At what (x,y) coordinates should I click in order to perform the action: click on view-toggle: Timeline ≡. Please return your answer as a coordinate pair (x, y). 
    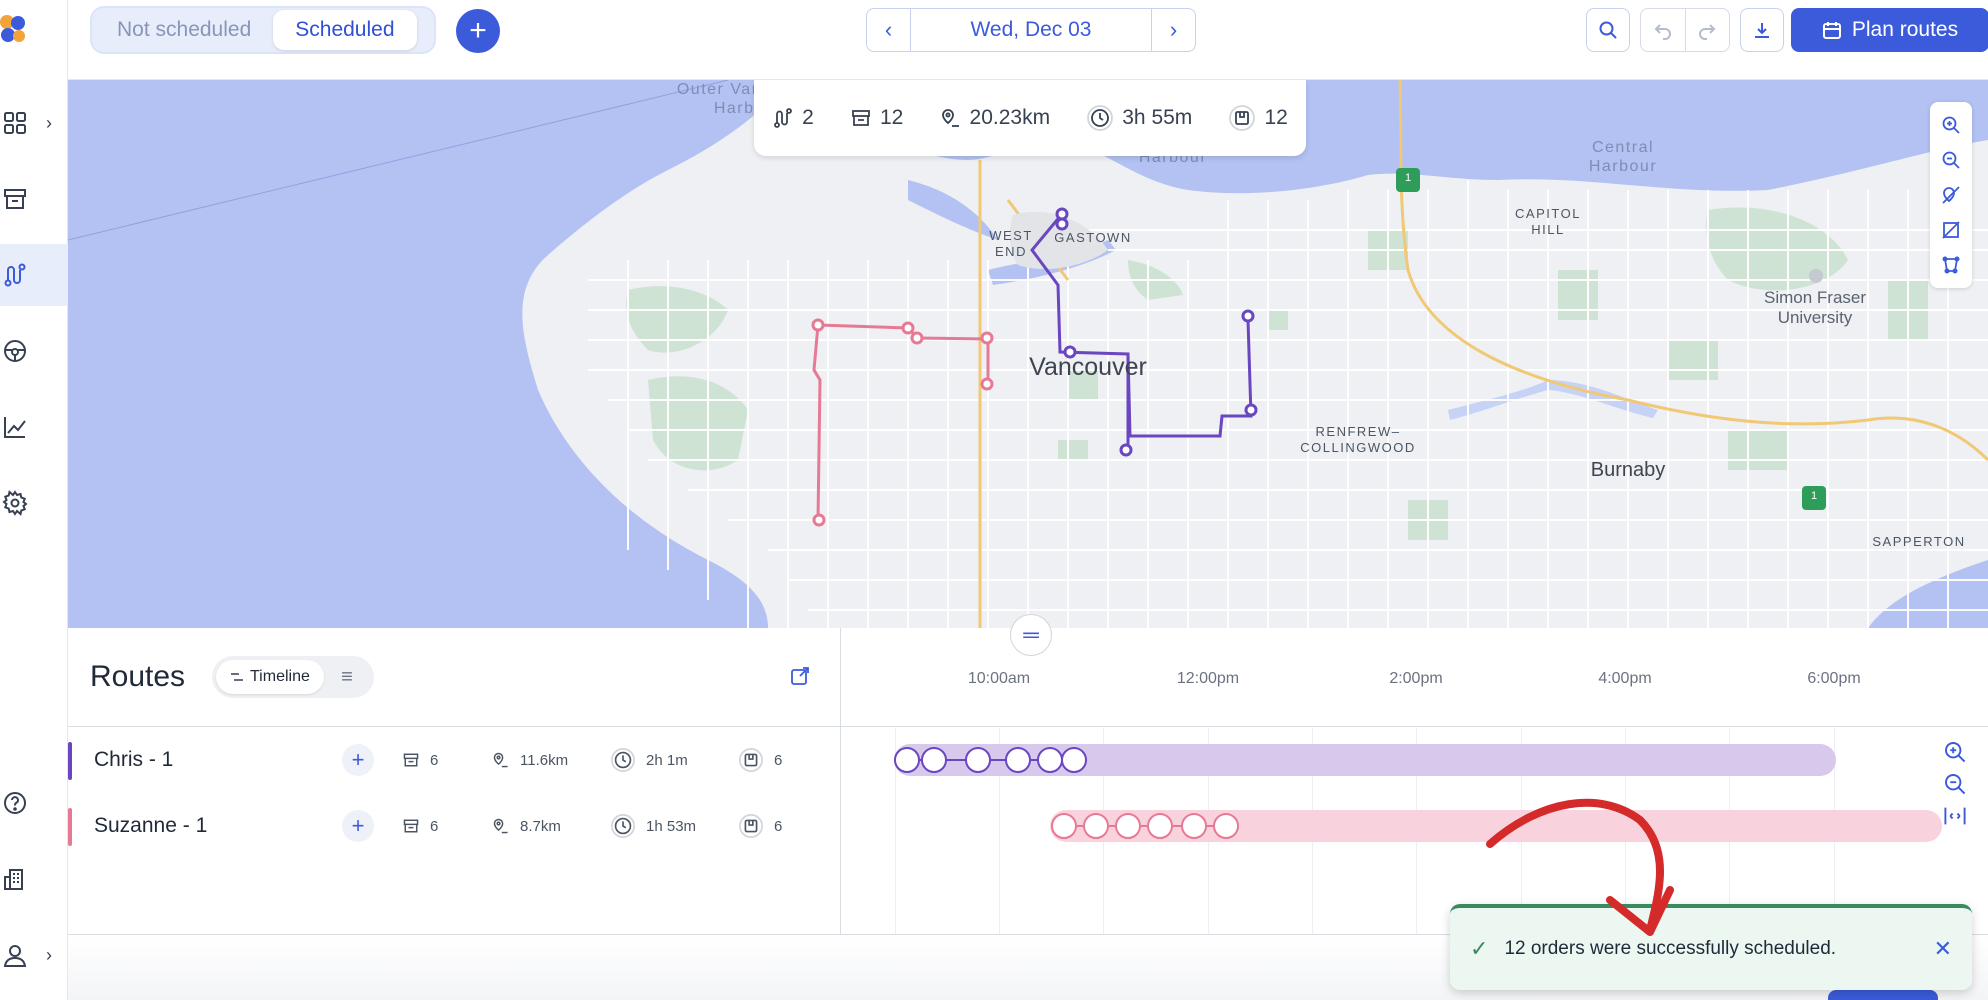
    Looking at the image, I should click on (293, 677).